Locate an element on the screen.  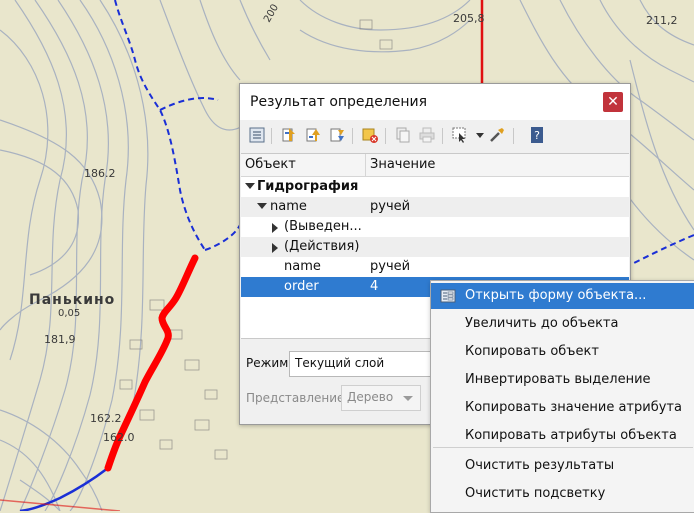
attribute-name: name is located at coordinates (302, 266).